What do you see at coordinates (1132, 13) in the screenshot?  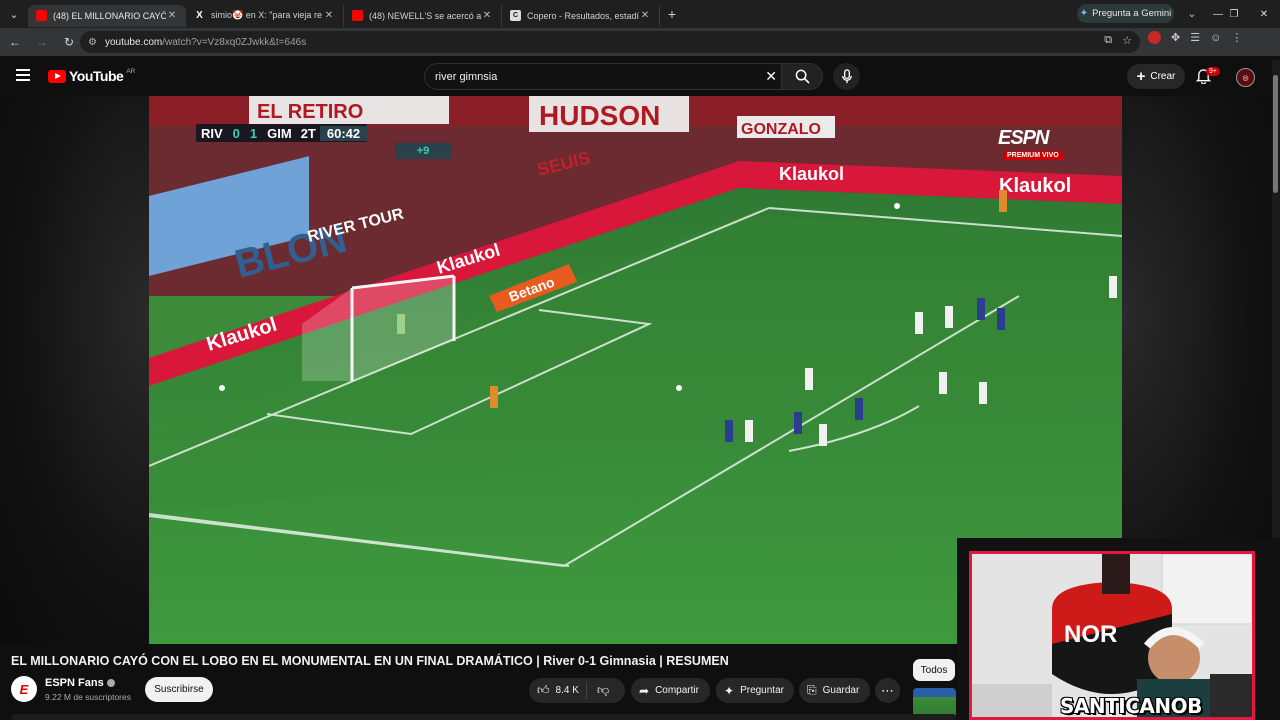 I see `gemini-label: Pregunta a Gemini` at bounding box center [1132, 13].